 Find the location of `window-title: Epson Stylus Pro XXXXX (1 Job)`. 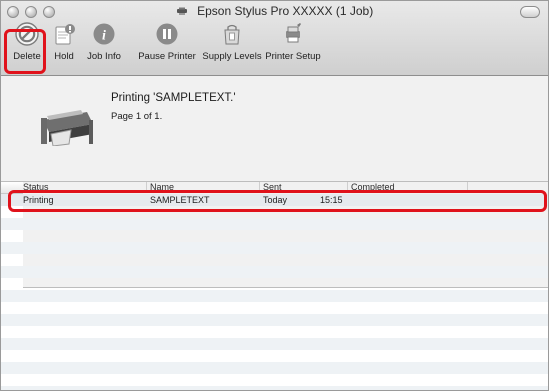

window-title: Epson Stylus Pro XXXXX (1 Job) is located at coordinates (274, 11).